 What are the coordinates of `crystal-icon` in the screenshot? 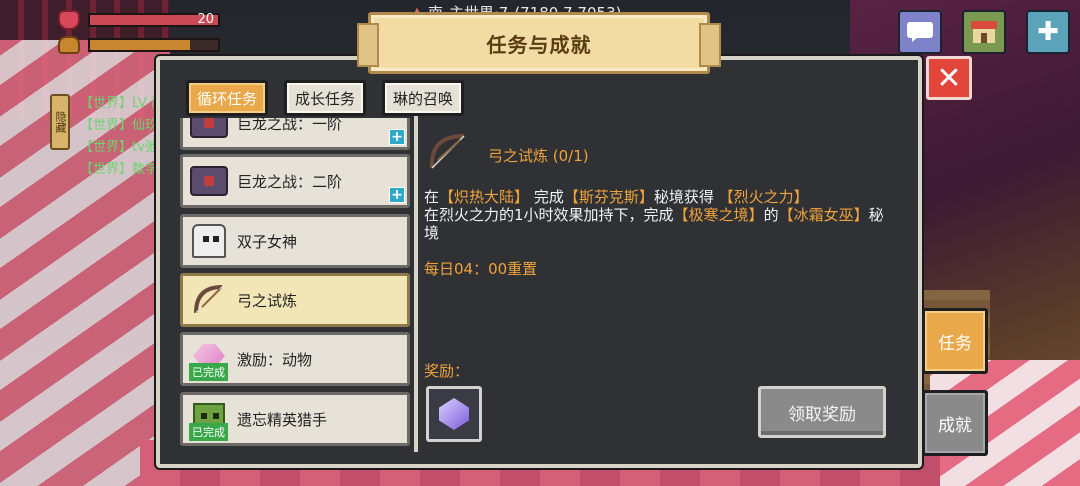 It's located at (454, 414).